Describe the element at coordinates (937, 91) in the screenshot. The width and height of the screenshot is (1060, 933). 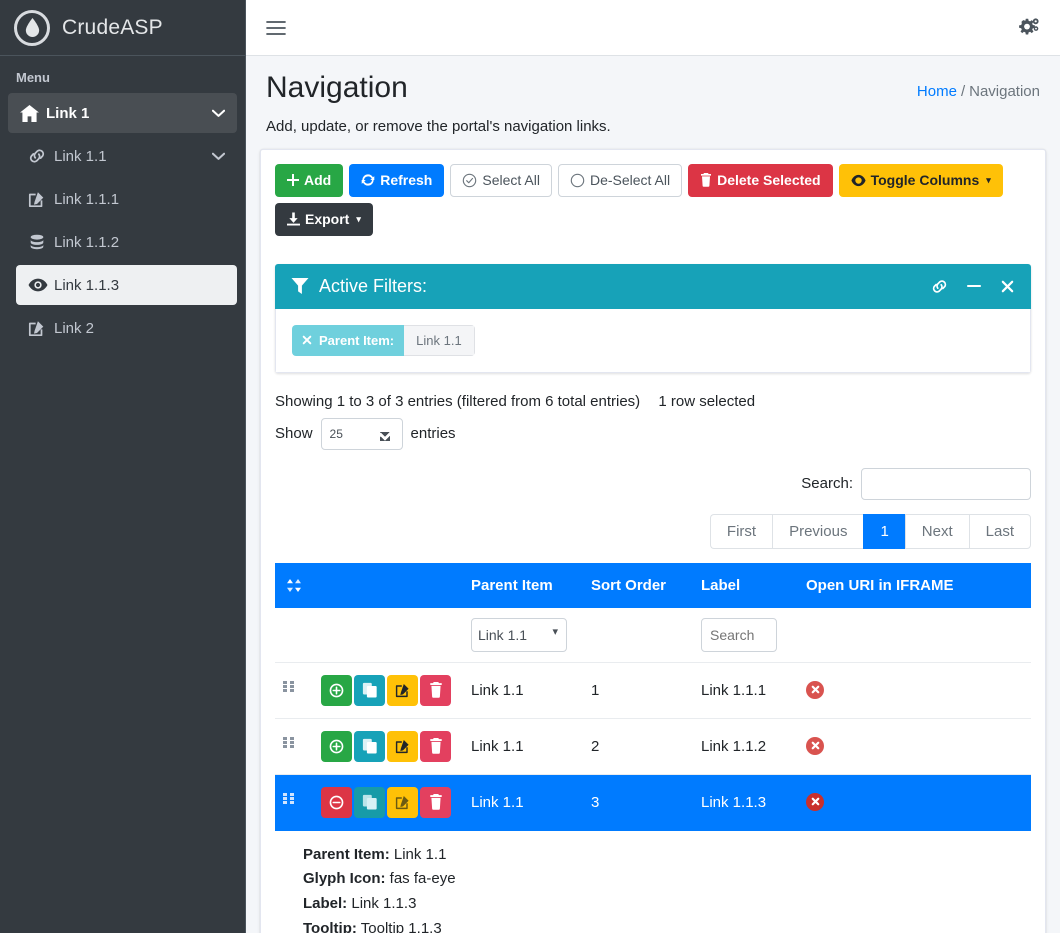
I see `breadcrumb-home-link: Home` at that location.